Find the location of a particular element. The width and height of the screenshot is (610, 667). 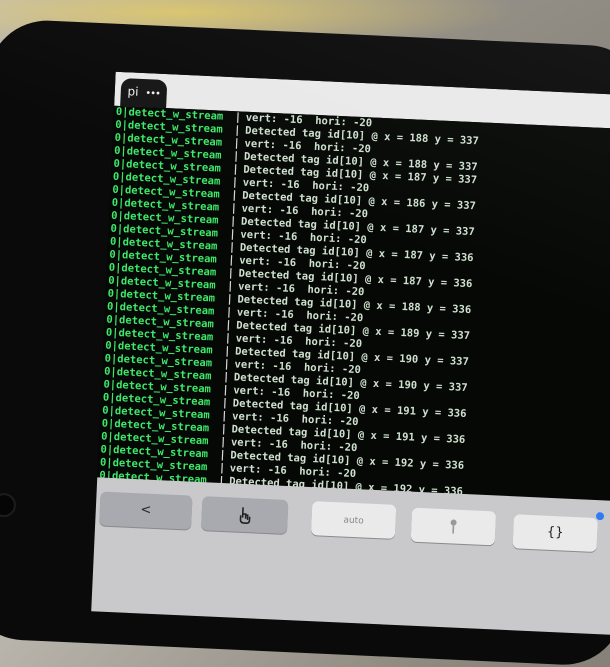

hand-tap-icon is located at coordinates (245, 515).